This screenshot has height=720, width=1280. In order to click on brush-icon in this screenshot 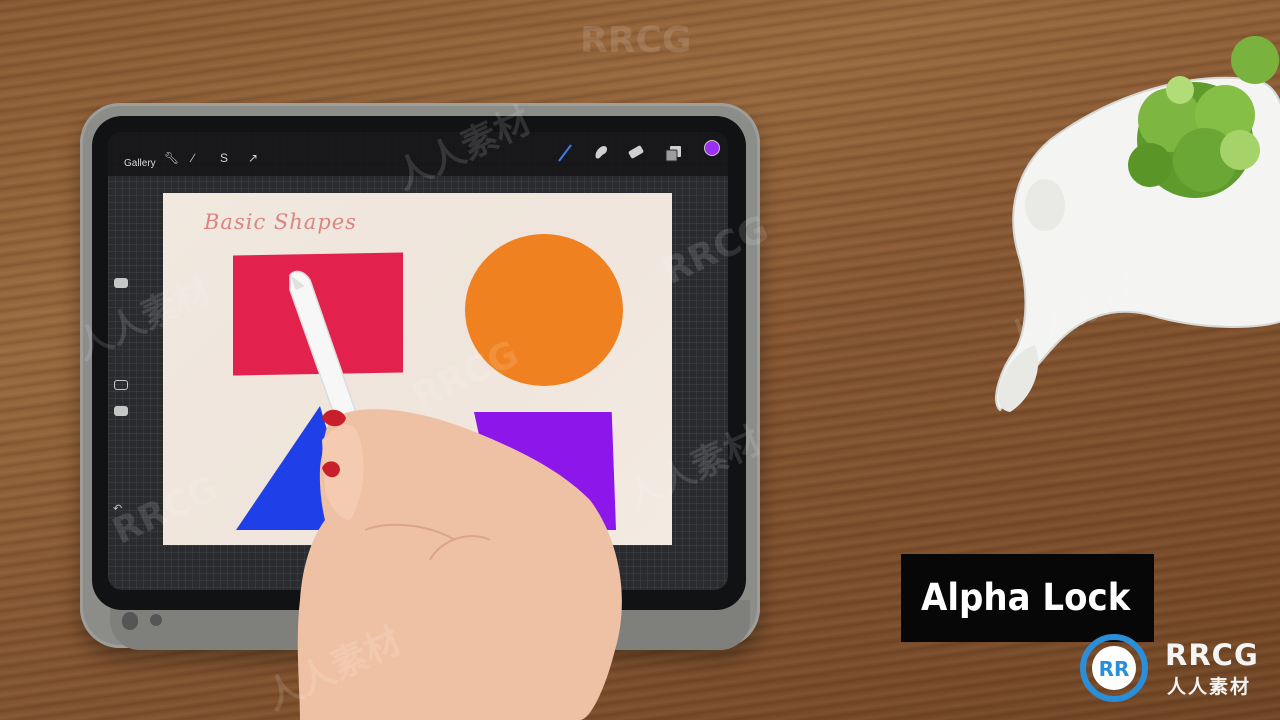, I will do `click(565, 153)`.